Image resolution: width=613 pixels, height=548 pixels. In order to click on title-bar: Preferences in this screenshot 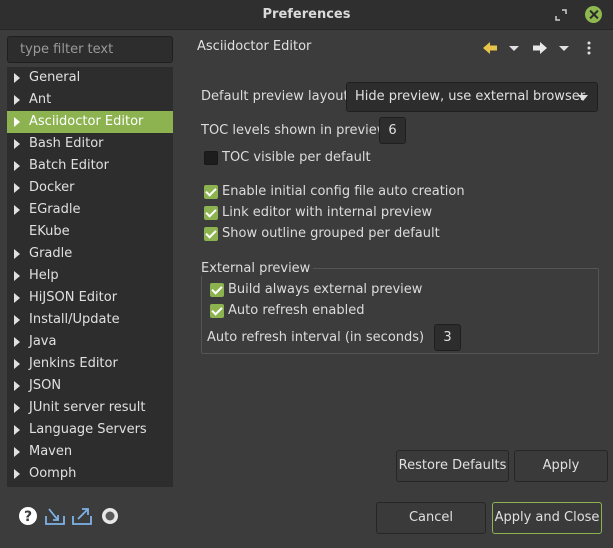, I will do `click(306, 15)`.